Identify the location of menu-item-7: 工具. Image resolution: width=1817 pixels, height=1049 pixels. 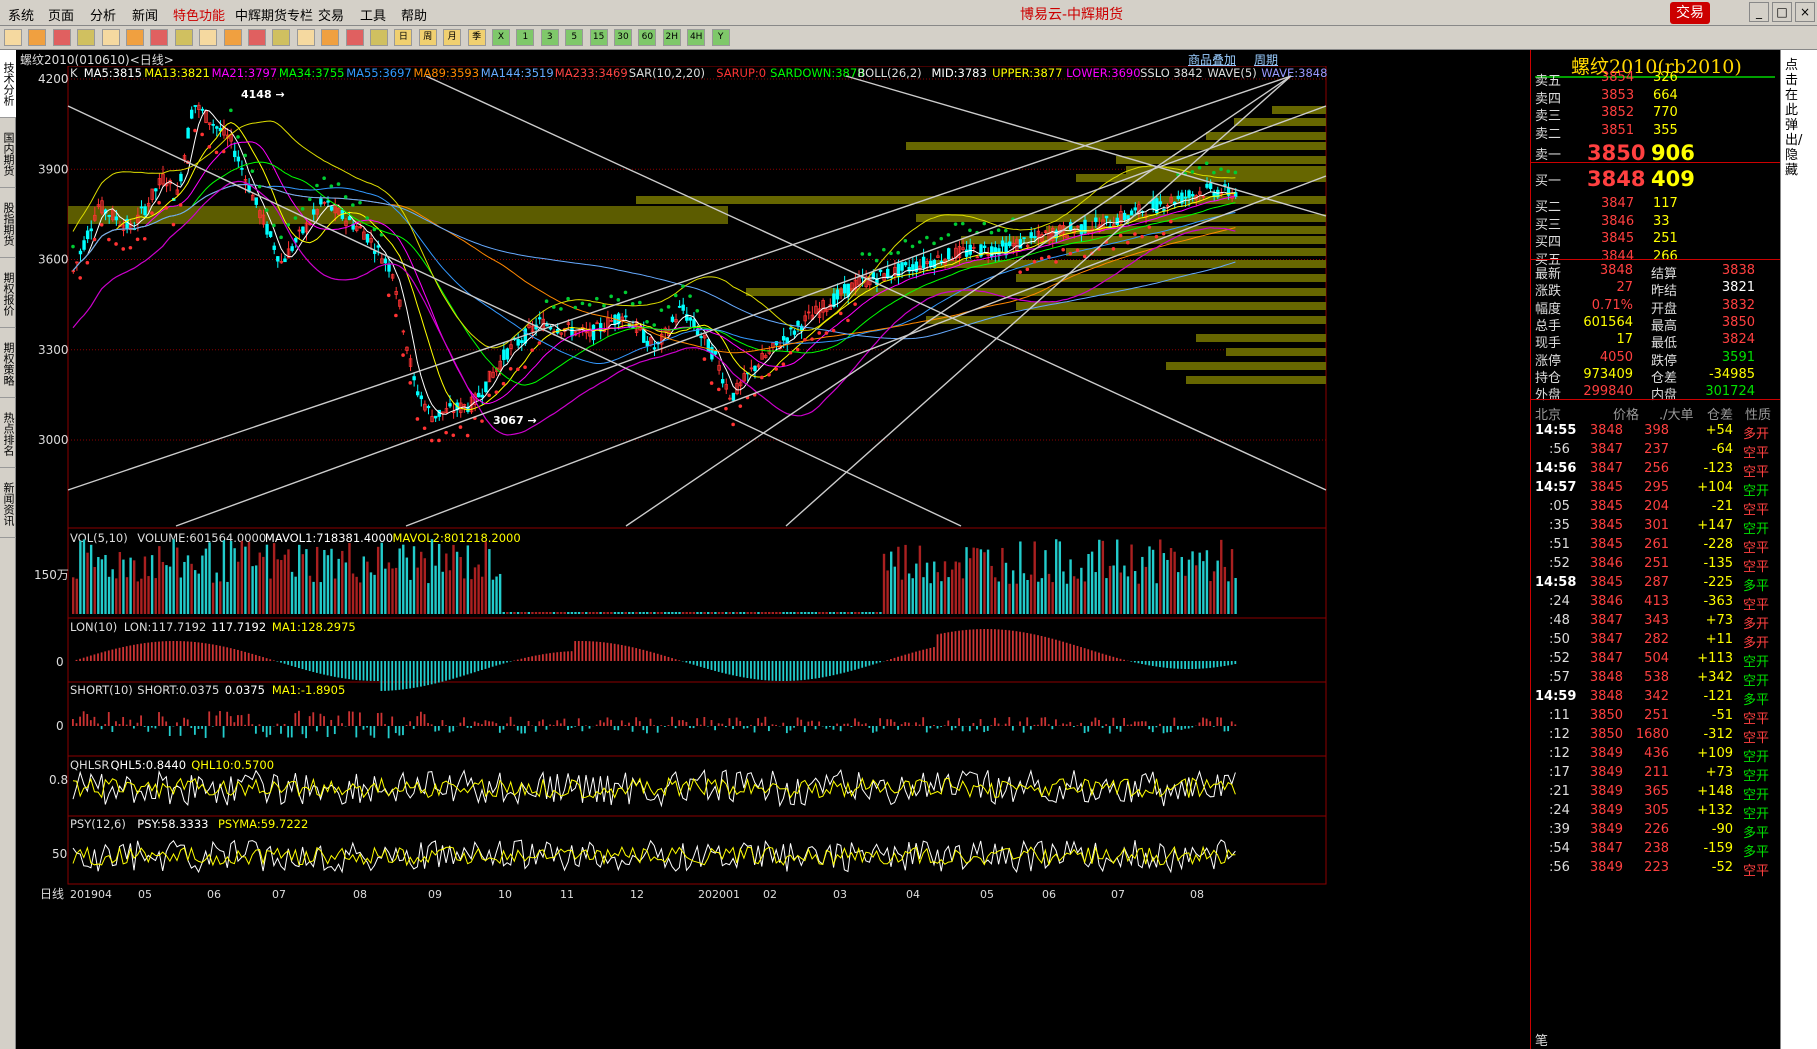
(373, 14).